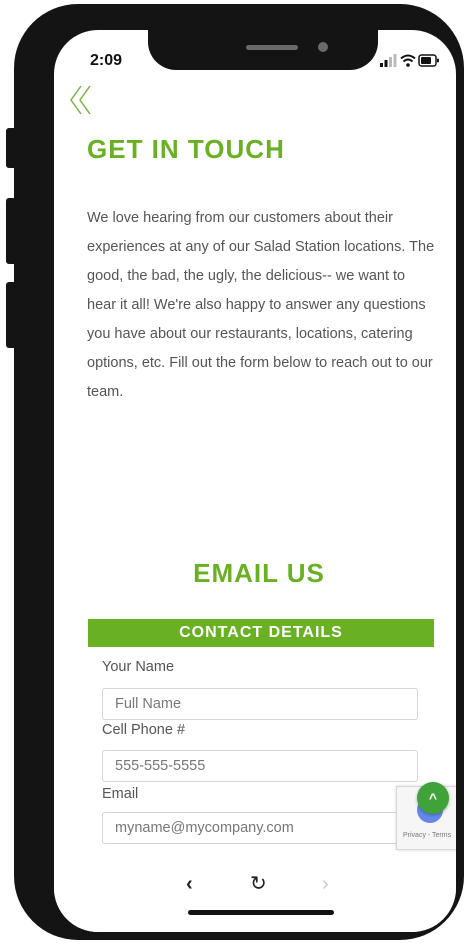 The width and height of the screenshot is (474, 946). I want to click on back-arrow-icon: ‹, so click(189, 884).